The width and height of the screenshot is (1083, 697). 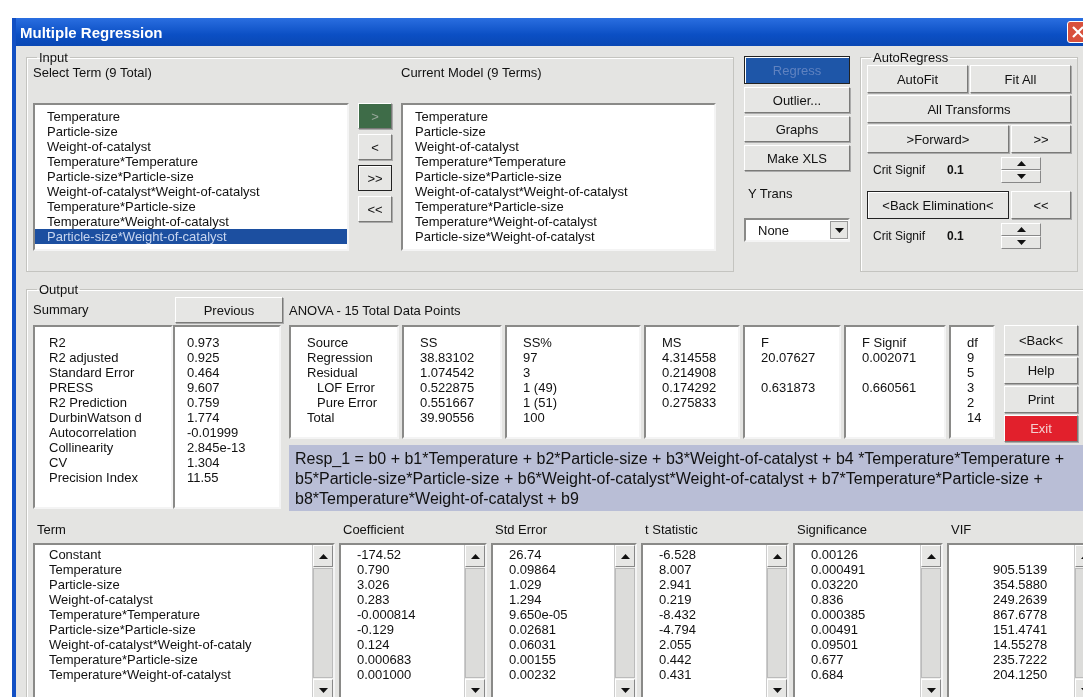 What do you see at coordinates (123, 659) in the screenshot?
I see `table-cell-text: Temperature*Particle-size` at bounding box center [123, 659].